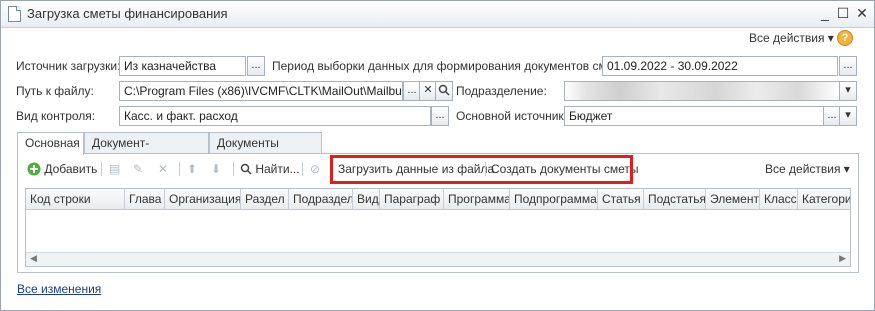  What do you see at coordinates (824, 199) in the screenshot?
I see `column-header: Категори` at bounding box center [824, 199].